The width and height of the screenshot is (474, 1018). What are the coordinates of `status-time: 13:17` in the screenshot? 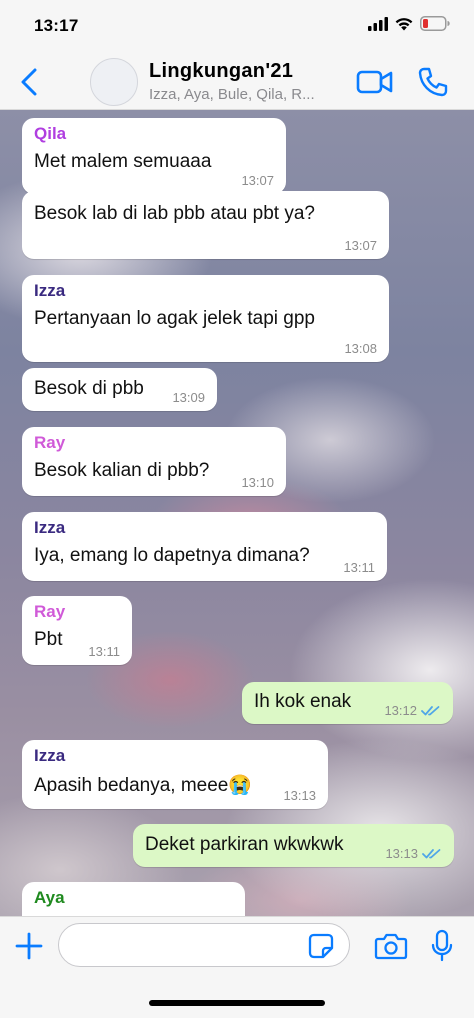 It's located at (56, 25).